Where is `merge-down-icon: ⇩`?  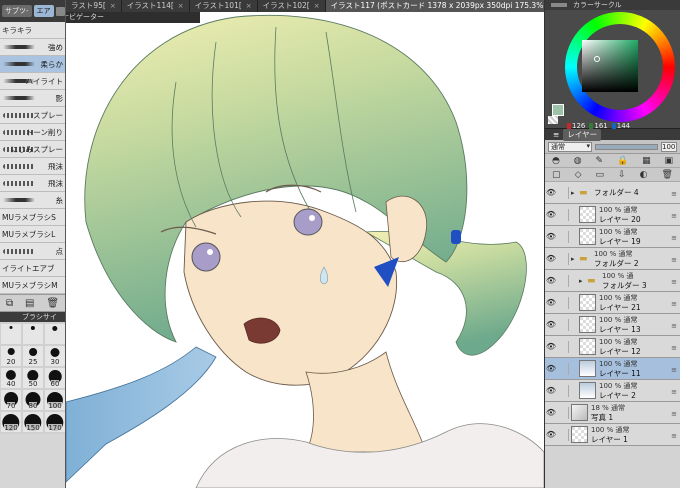
merge-down-icon: ⇩ is located at coordinates (622, 175).